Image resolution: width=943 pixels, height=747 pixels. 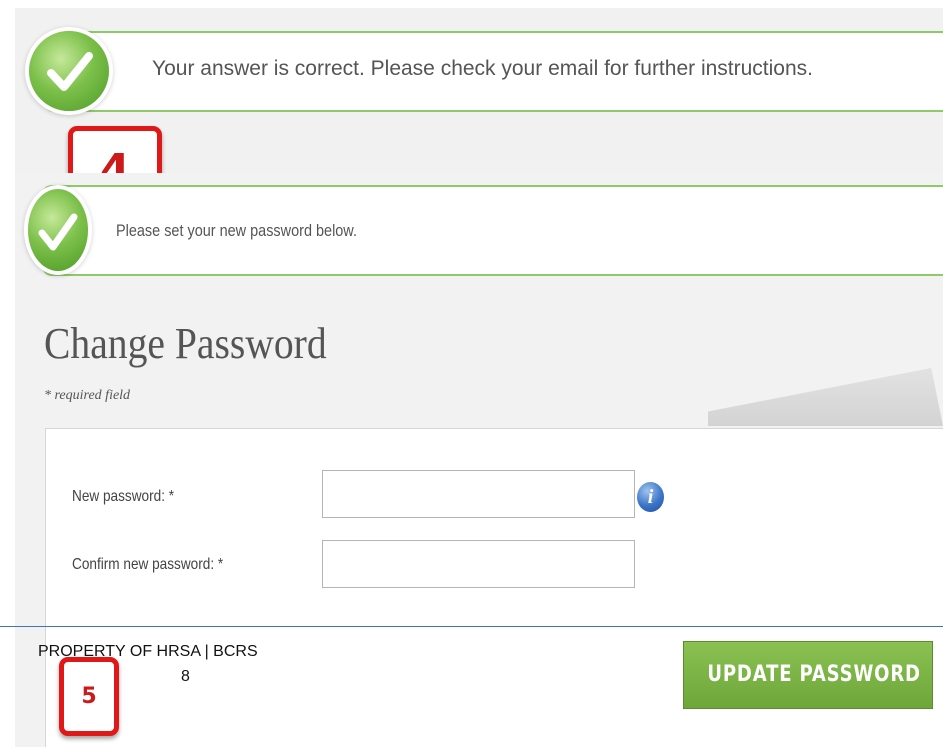 What do you see at coordinates (148, 651) in the screenshot?
I see `footer-property-text: PROPERTY OF HRSA | BCRS` at bounding box center [148, 651].